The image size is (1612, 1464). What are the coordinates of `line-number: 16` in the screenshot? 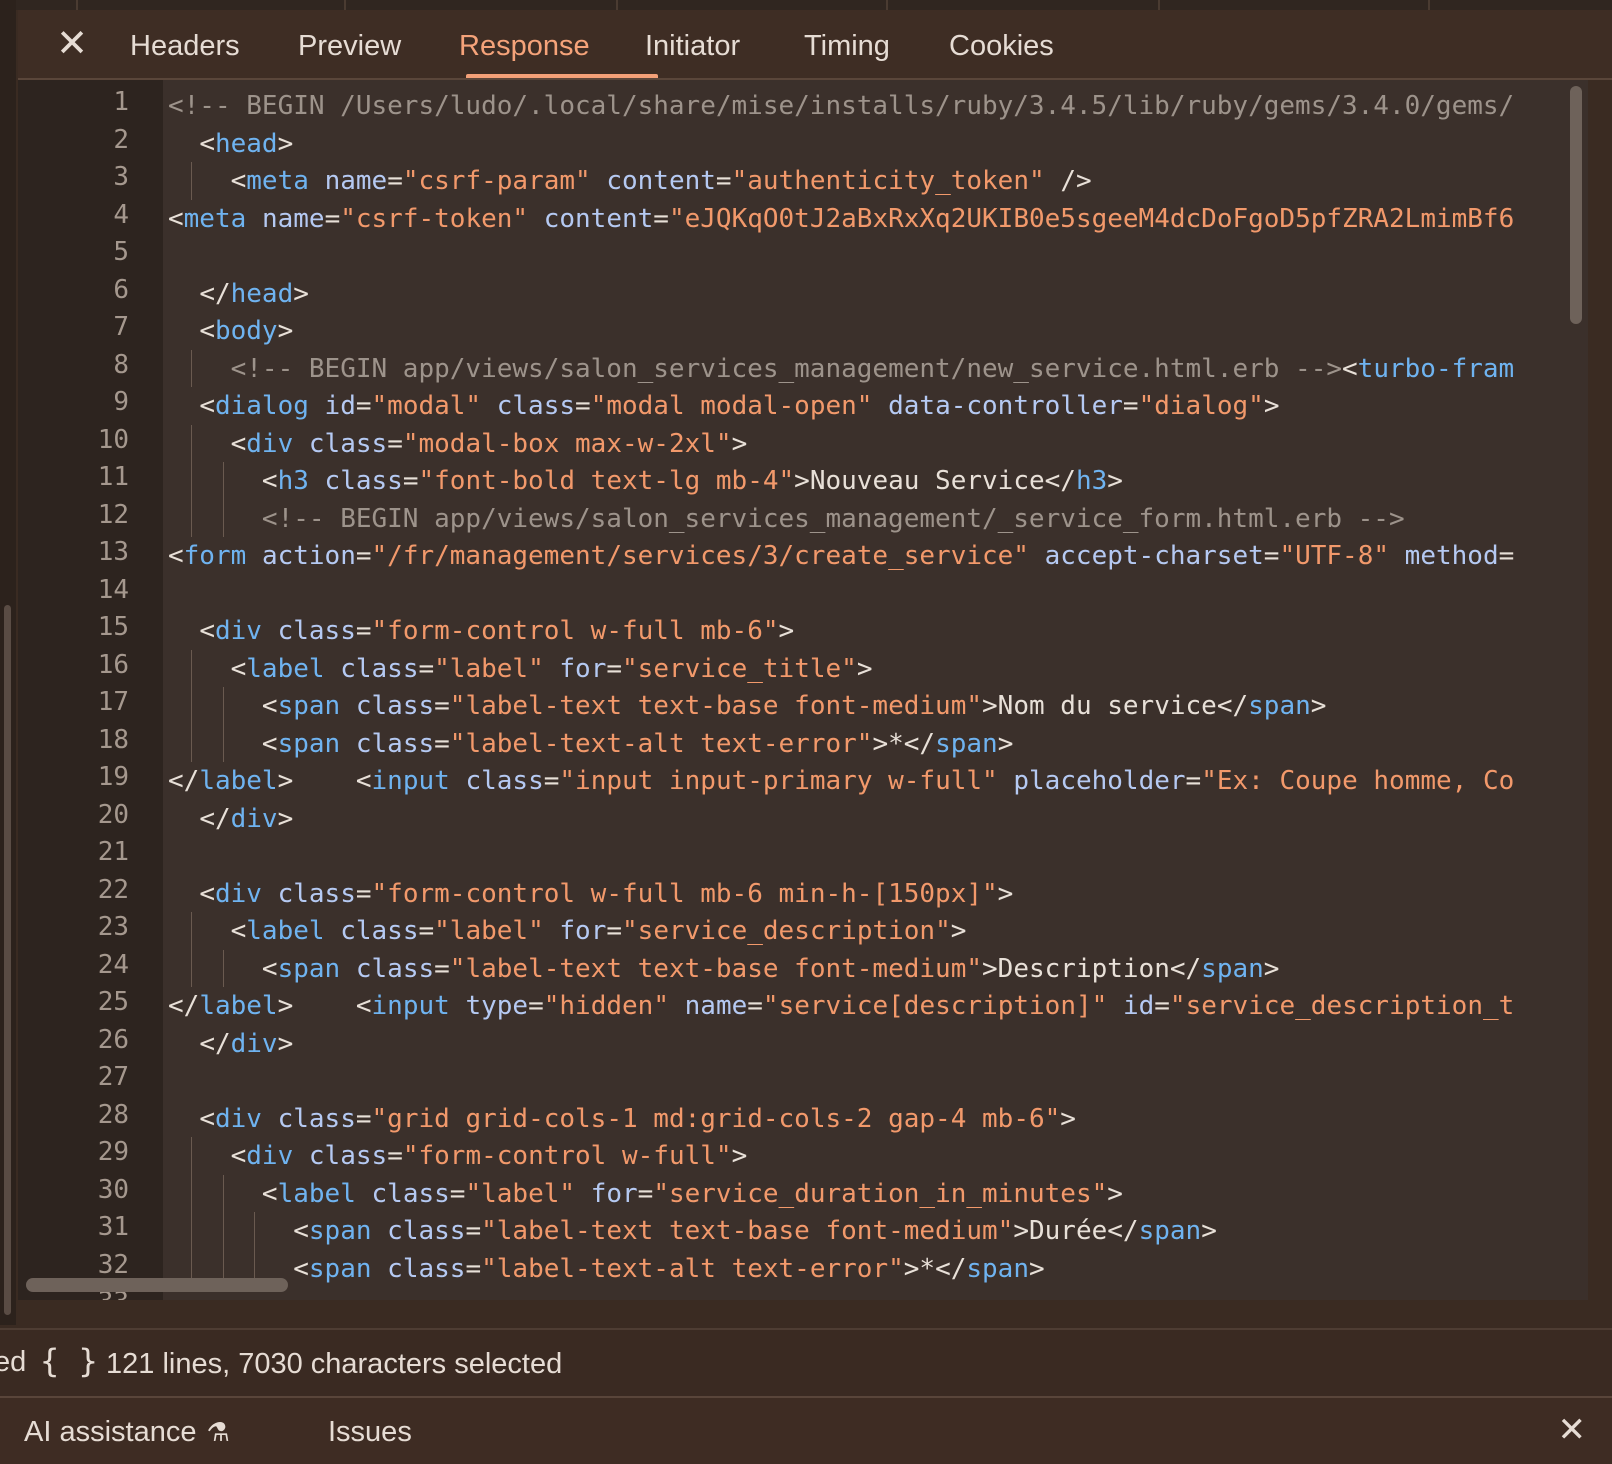 It's located at (113, 664).